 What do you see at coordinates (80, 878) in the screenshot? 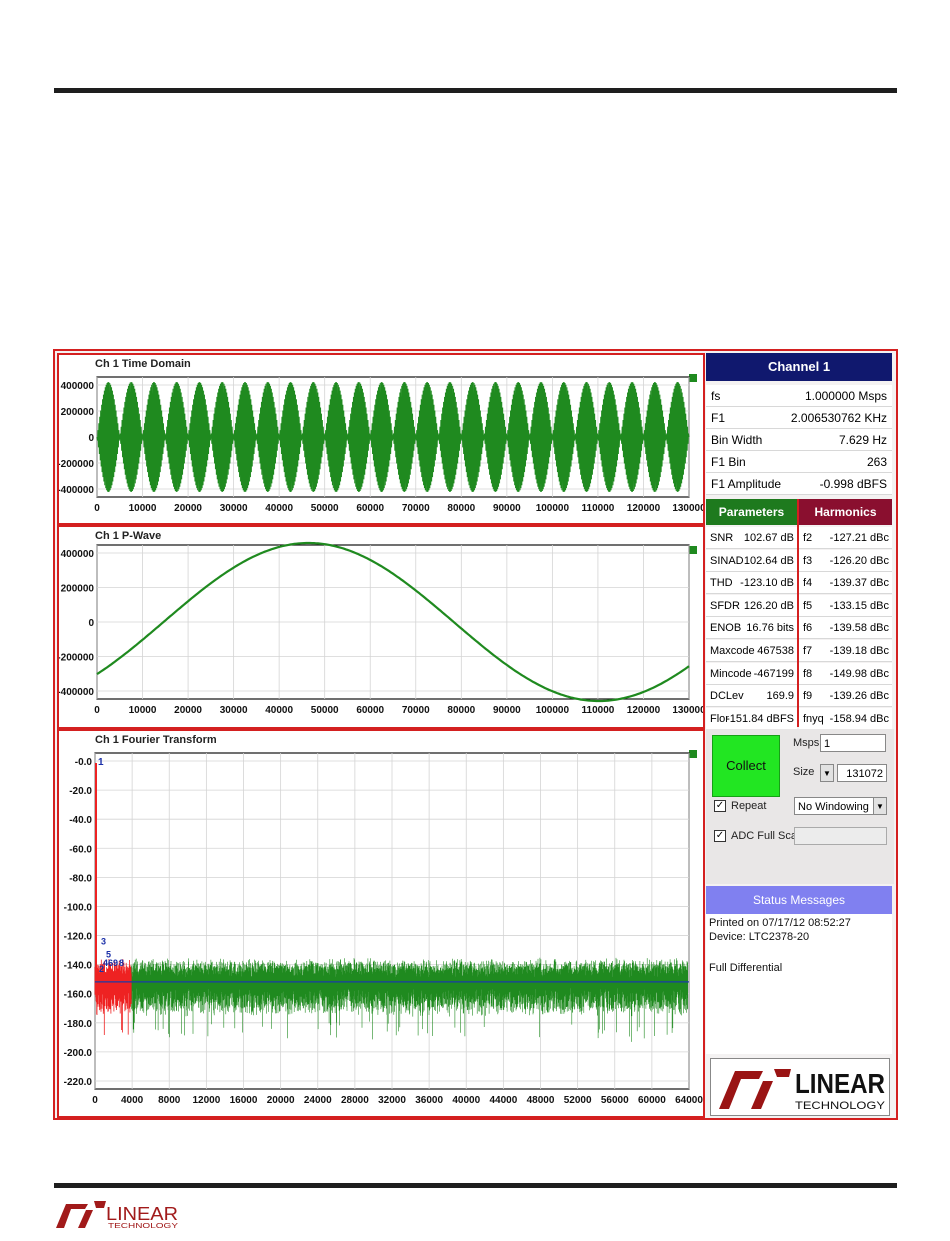
I see `y-tick-label: -80.0` at bounding box center [80, 878].